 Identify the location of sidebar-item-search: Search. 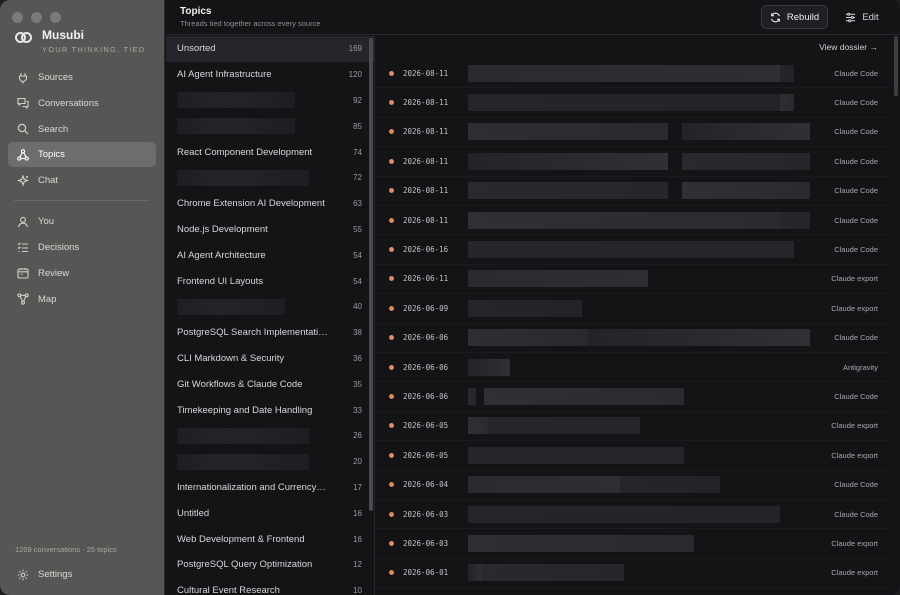
(82, 129).